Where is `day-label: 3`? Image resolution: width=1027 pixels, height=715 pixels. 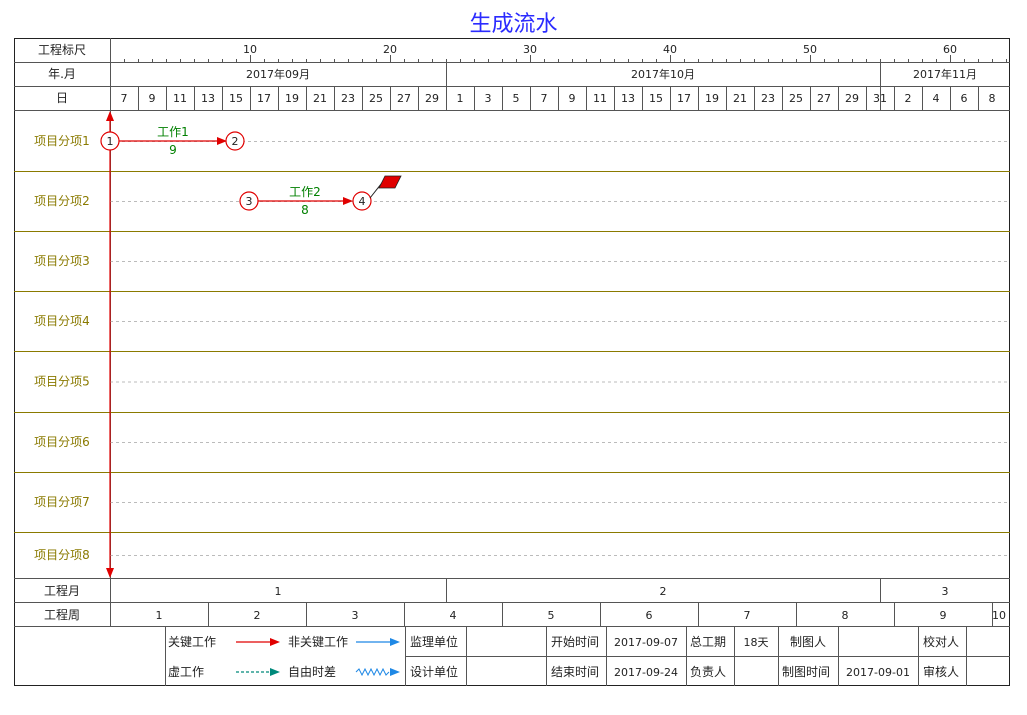 day-label: 3 is located at coordinates (488, 98).